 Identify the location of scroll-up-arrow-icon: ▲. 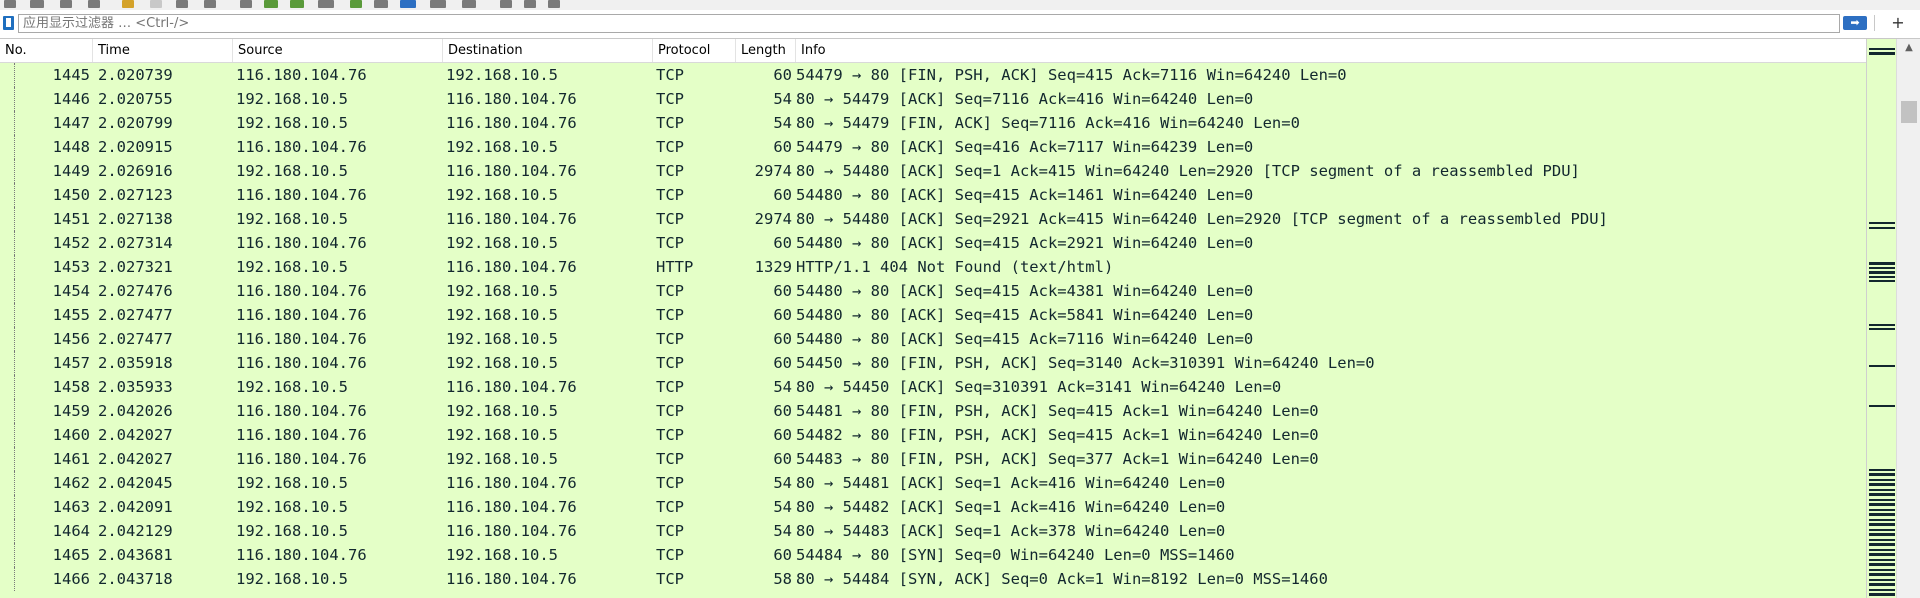
(1908, 48).